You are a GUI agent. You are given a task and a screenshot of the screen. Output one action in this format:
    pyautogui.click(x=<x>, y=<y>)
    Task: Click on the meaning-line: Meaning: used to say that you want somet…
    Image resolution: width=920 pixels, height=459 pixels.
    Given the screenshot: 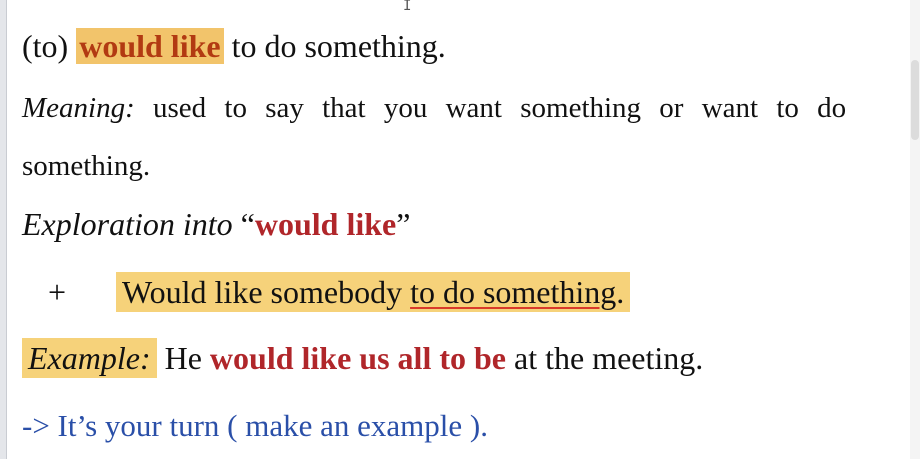 What is the action you would take?
    pyautogui.click(x=434, y=108)
    